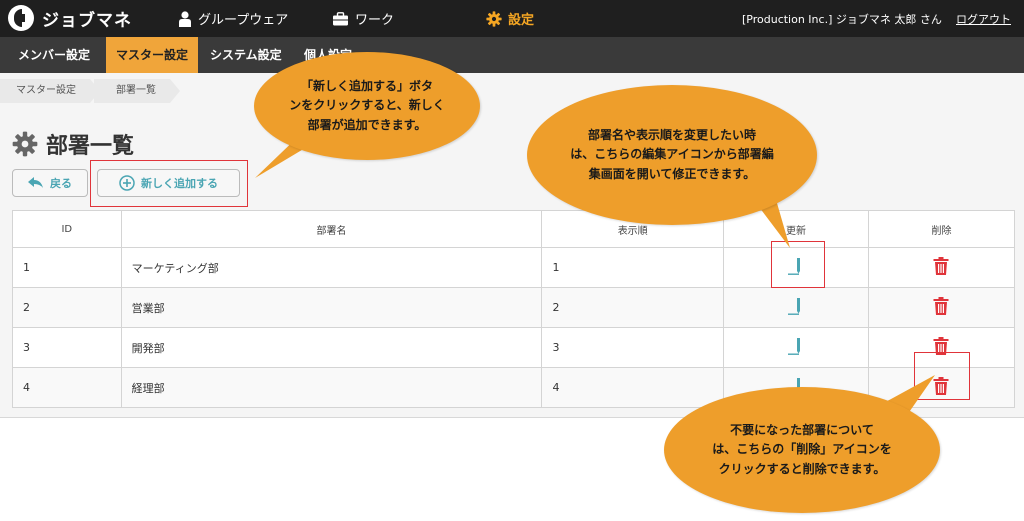 The height and width of the screenshot is (521, 1024). I want to click on back-arrow-icon, so click(35, 182).